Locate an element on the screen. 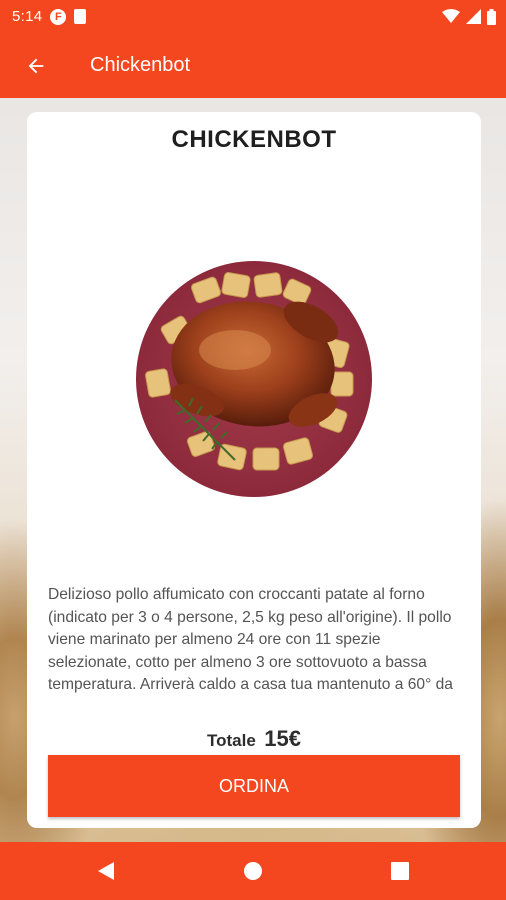  cell-signal-icon is located at coordinates (473, 16).